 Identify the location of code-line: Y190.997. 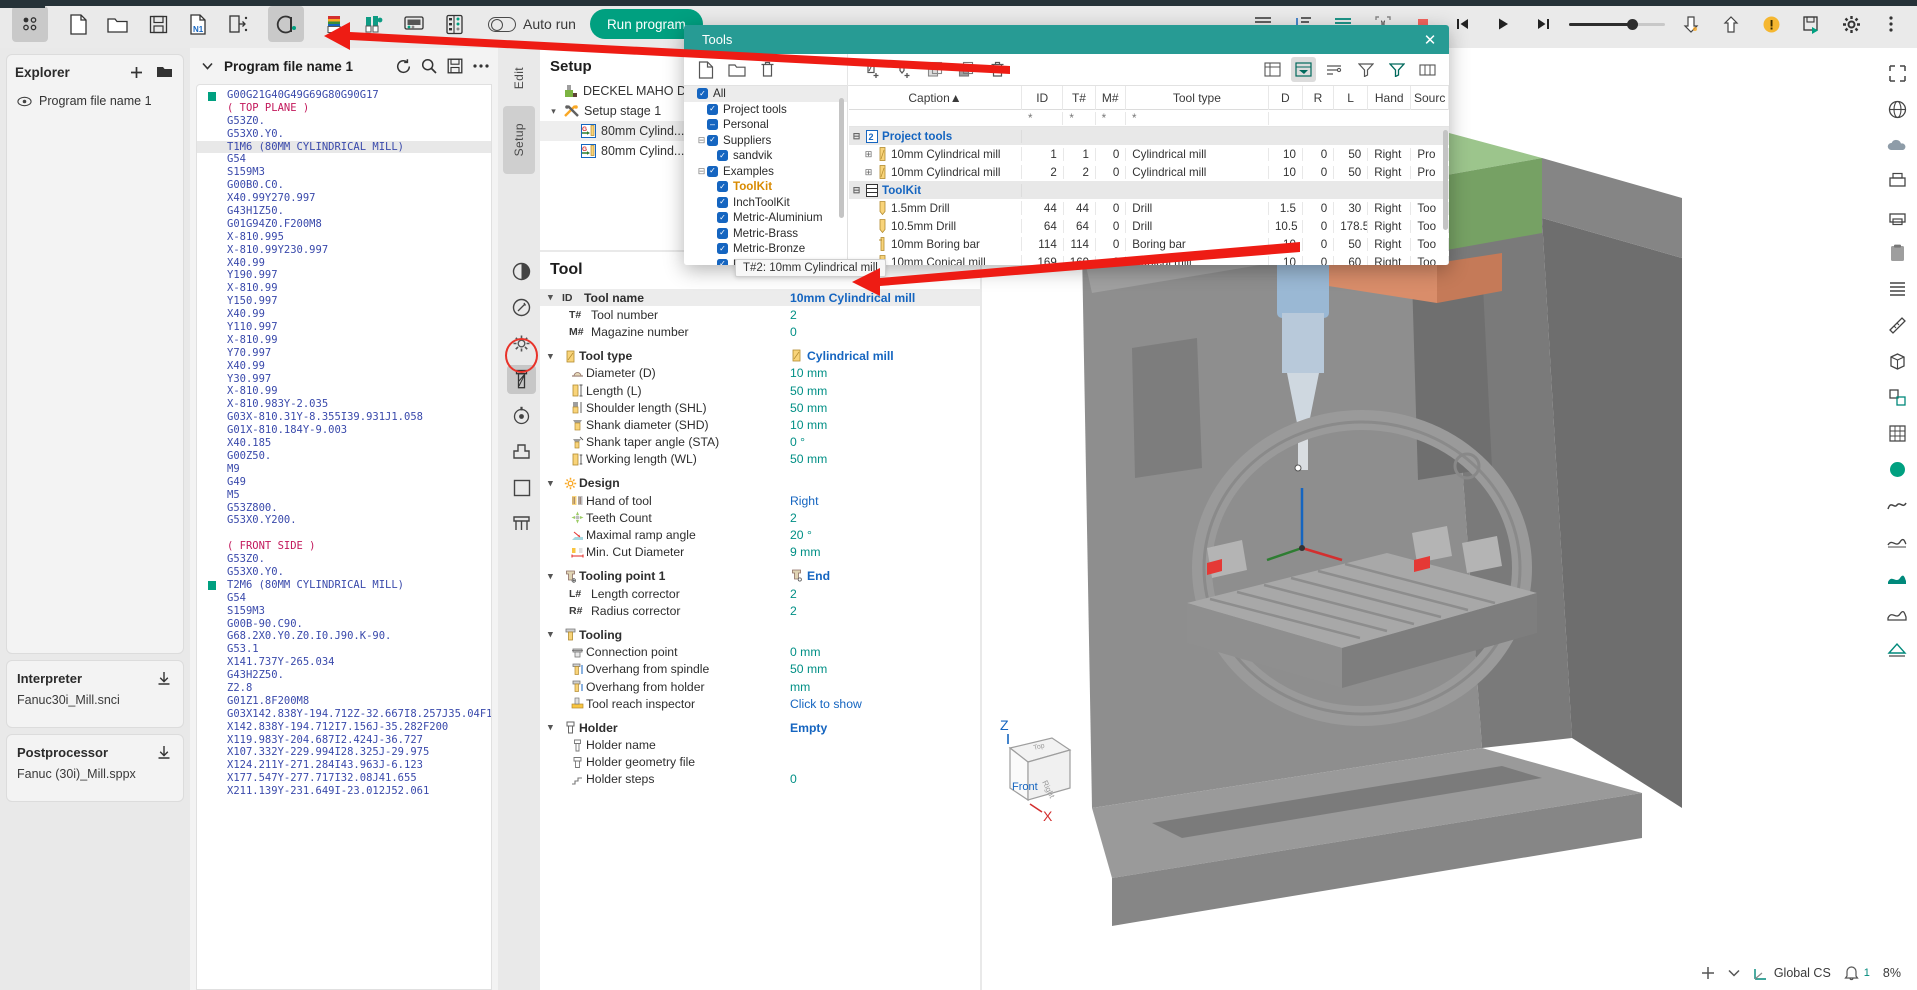
(344, 275).